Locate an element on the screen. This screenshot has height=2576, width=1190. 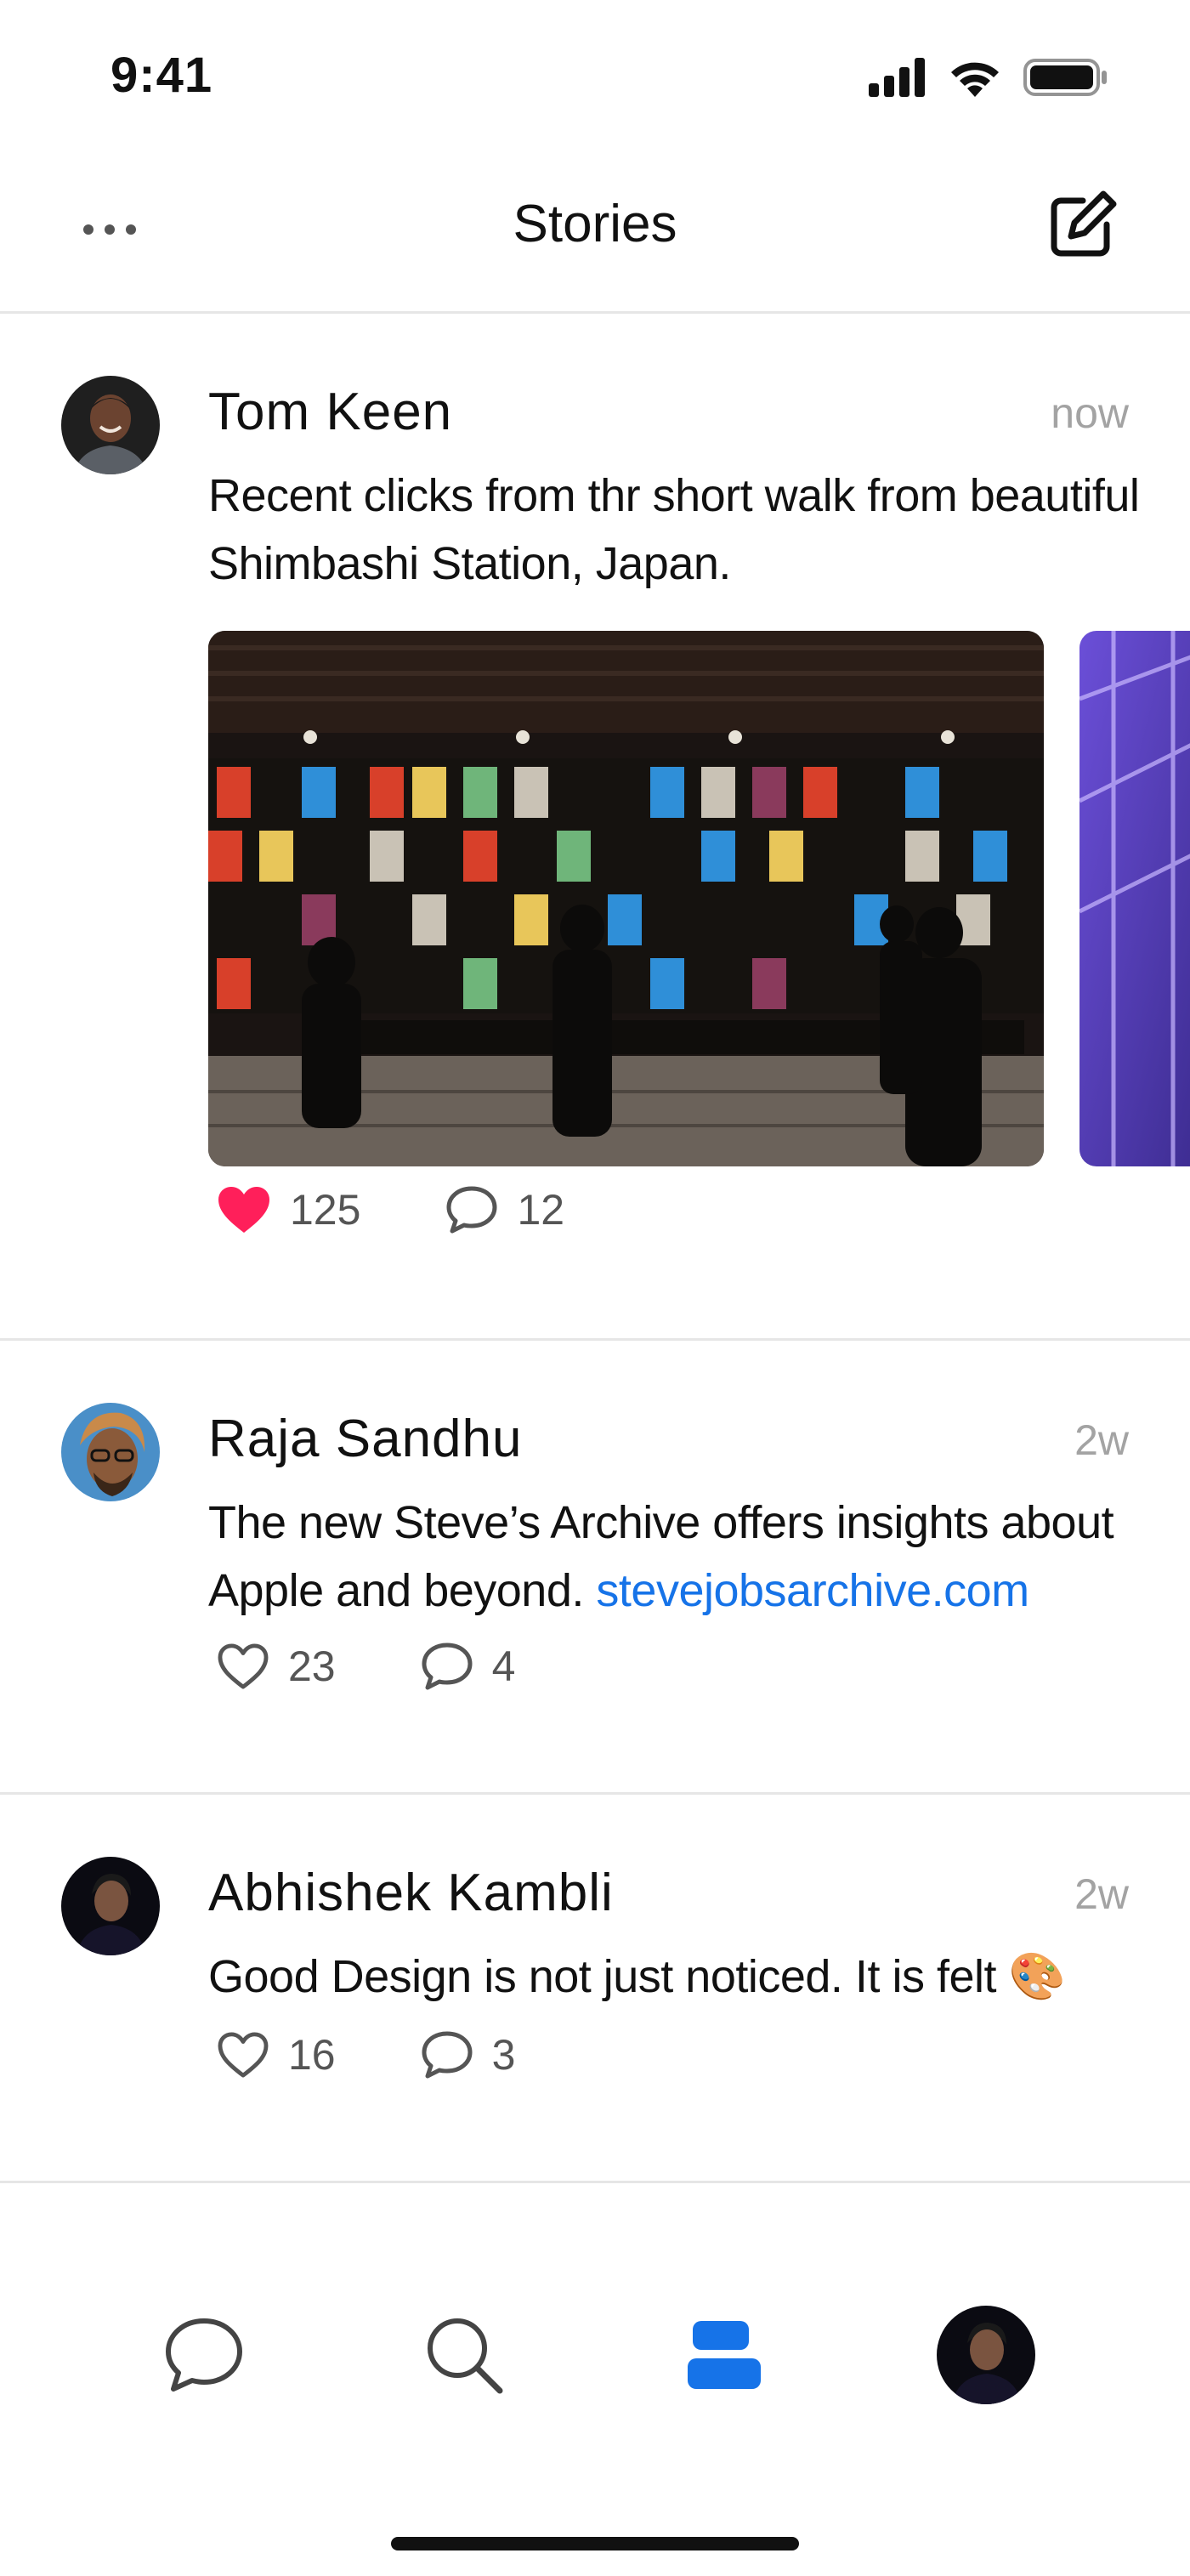
status-icons is located at coordinates (988, 78).